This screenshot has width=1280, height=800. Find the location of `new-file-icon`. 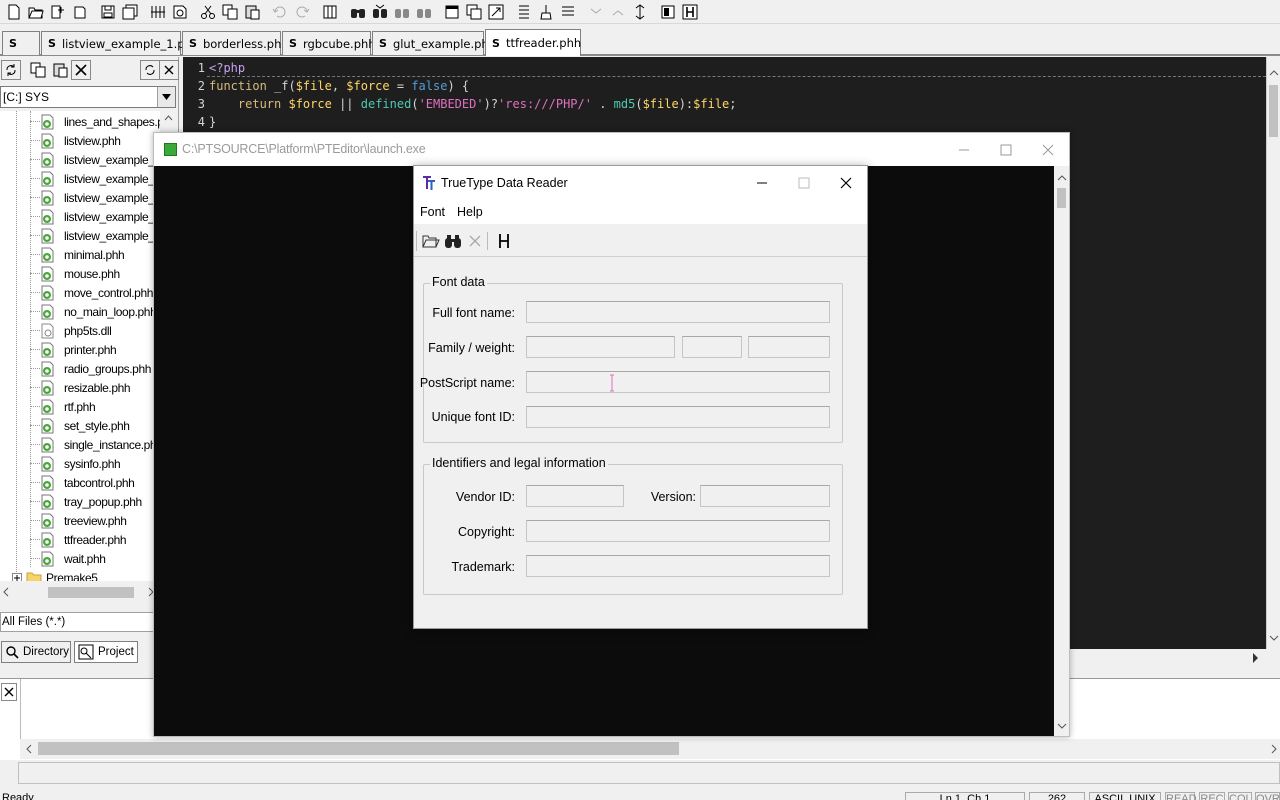

new-file-icon is located at coordinates (14, 12).